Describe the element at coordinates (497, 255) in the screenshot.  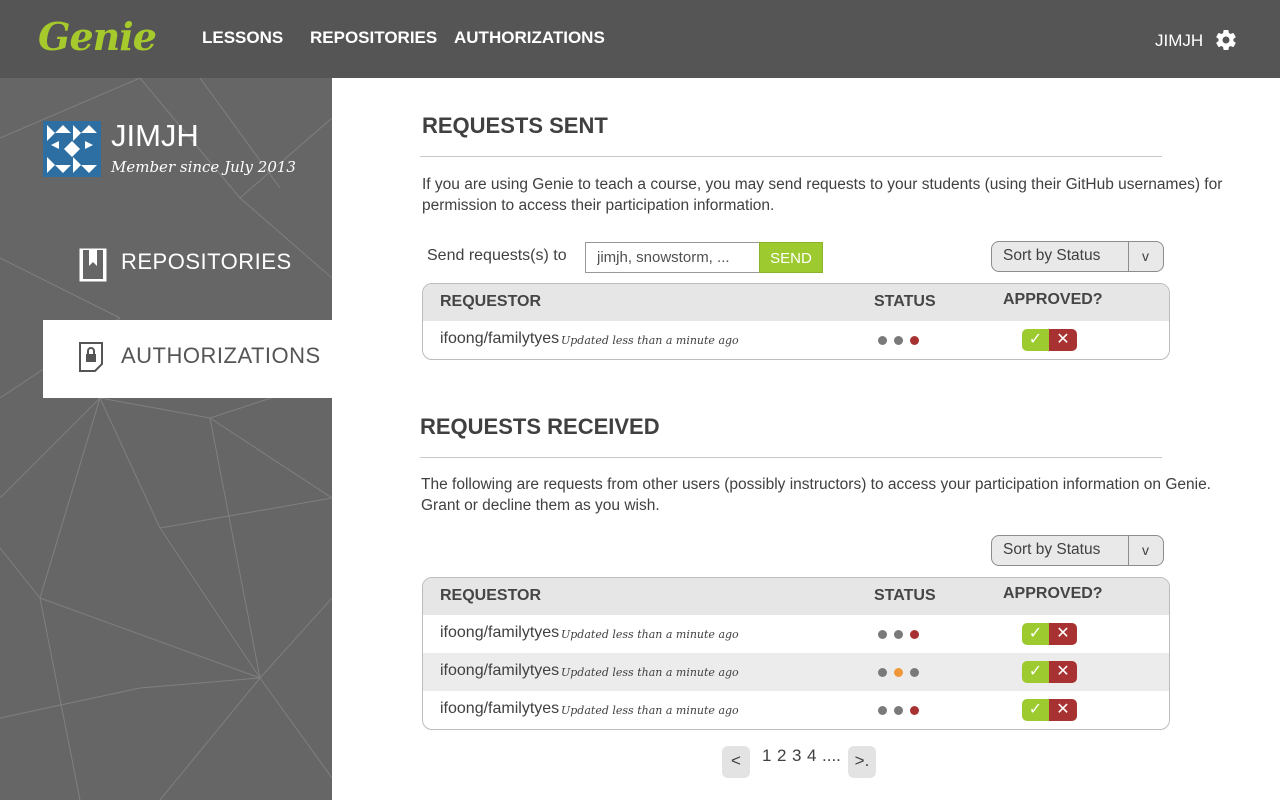
I see `send-requests-label: Send requests(s) to` at that location.